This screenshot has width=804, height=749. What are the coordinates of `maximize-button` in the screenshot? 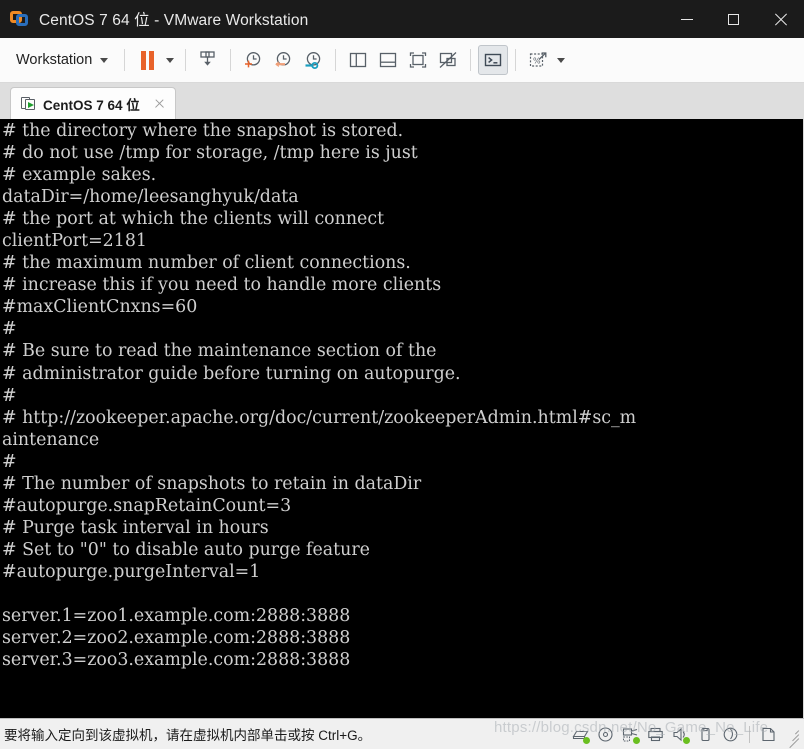 It's located at (733, 19).